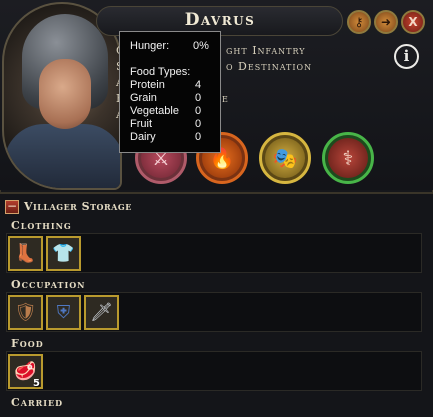  Describe the element at coordinates (25, 371) in the screenshot. I see `meat-item: 🥩 5` at that location.